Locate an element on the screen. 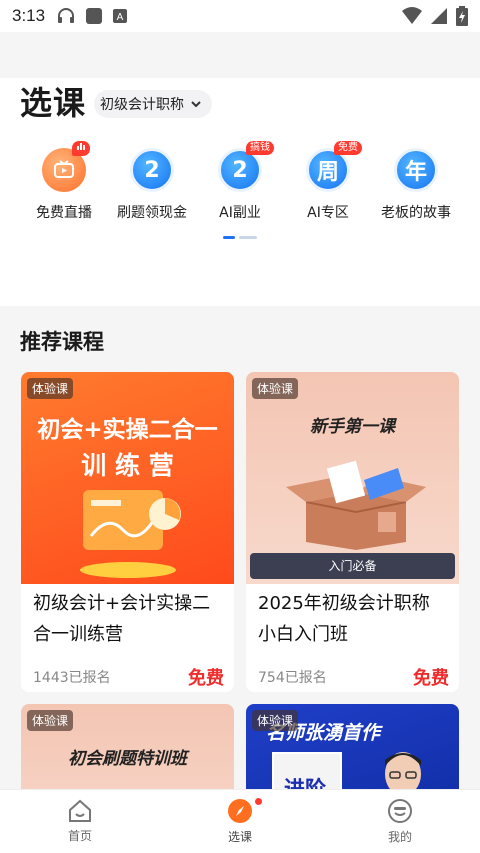 This screenshot has height=853, width=480. thumbnail-text: 初会刷题特训班 is located at coordinates (127, 759).